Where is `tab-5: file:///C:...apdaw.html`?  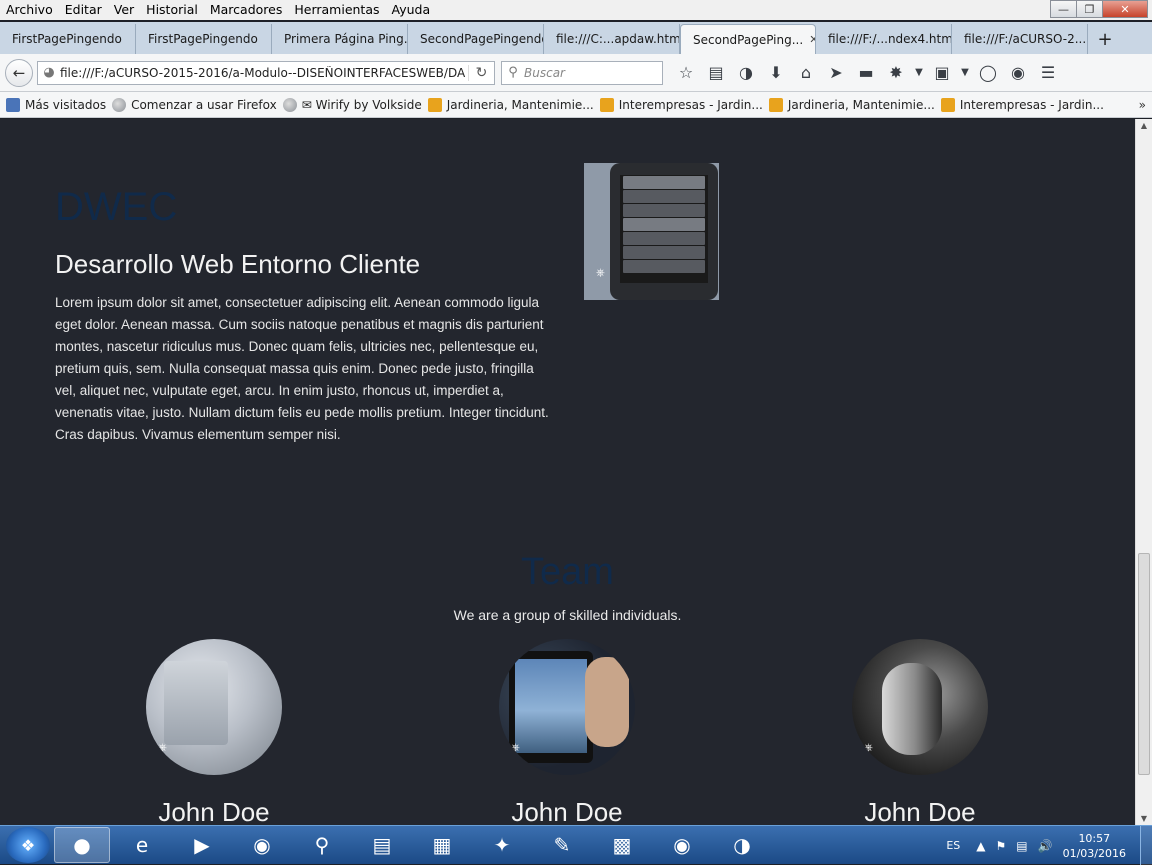 tab-5: file:///C:...apdaw.html is located at coordinates (612, 39).